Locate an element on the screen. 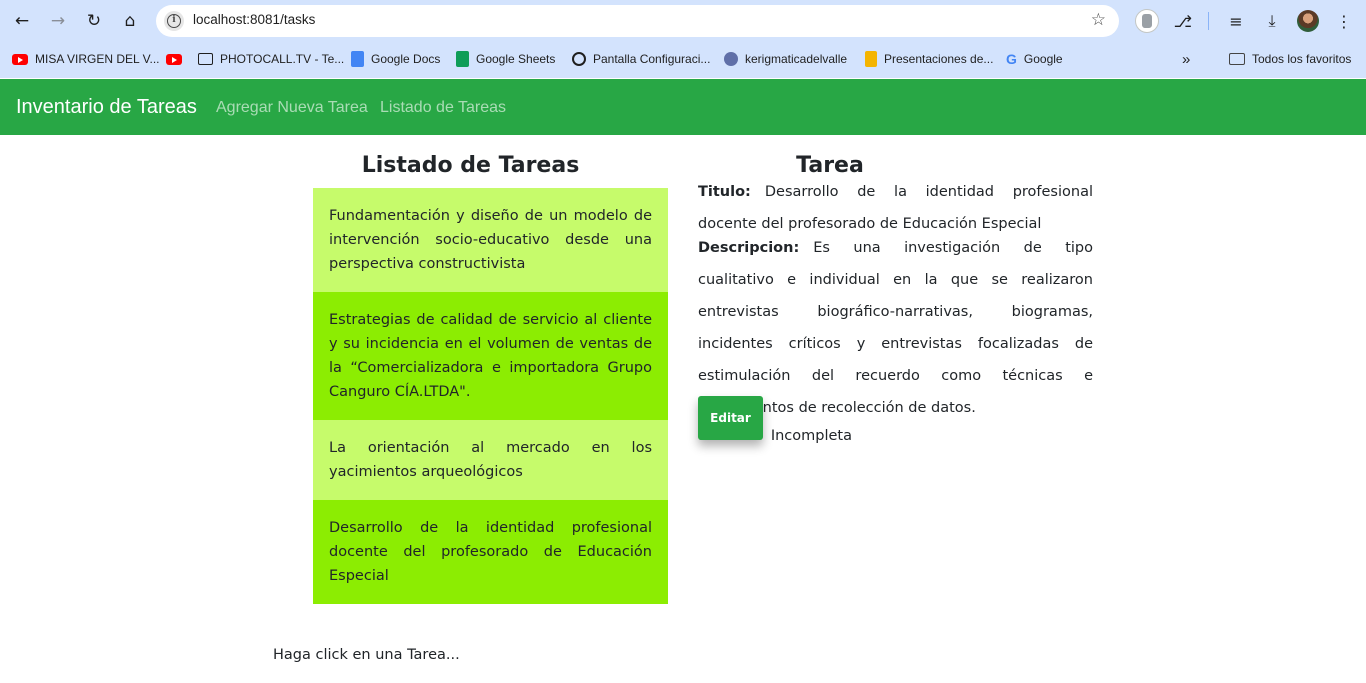 This screenshot has width=1366, height=683. bookmark-label: Google Docs is located at coordinates (406, 59).